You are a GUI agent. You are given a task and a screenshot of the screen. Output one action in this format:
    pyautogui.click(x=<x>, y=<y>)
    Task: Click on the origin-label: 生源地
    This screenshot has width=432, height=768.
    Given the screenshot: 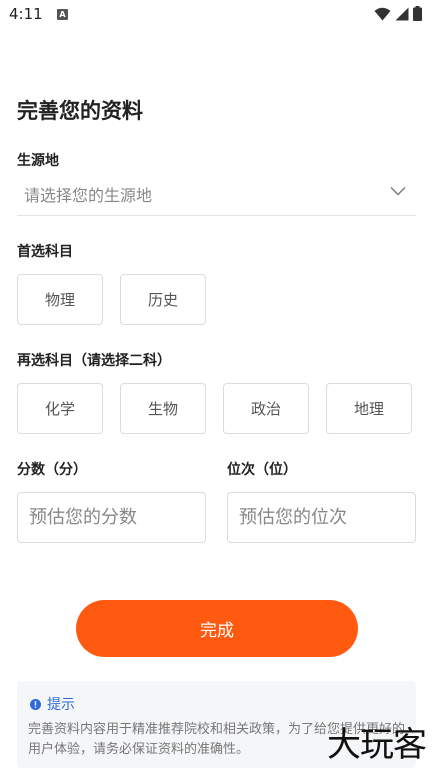 What is the action you would take?
    pyautogui.click(x=38, y=161)
    